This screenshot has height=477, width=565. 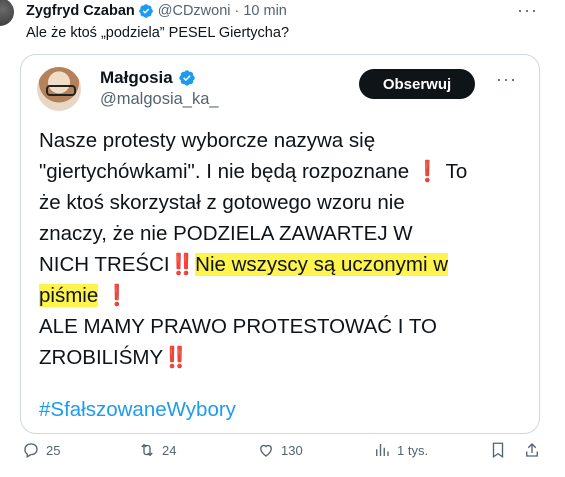 What do you see at coordinates (169, 450) in the screenshot?
I see `repost-count: 24` at bounding box center [169, 450].